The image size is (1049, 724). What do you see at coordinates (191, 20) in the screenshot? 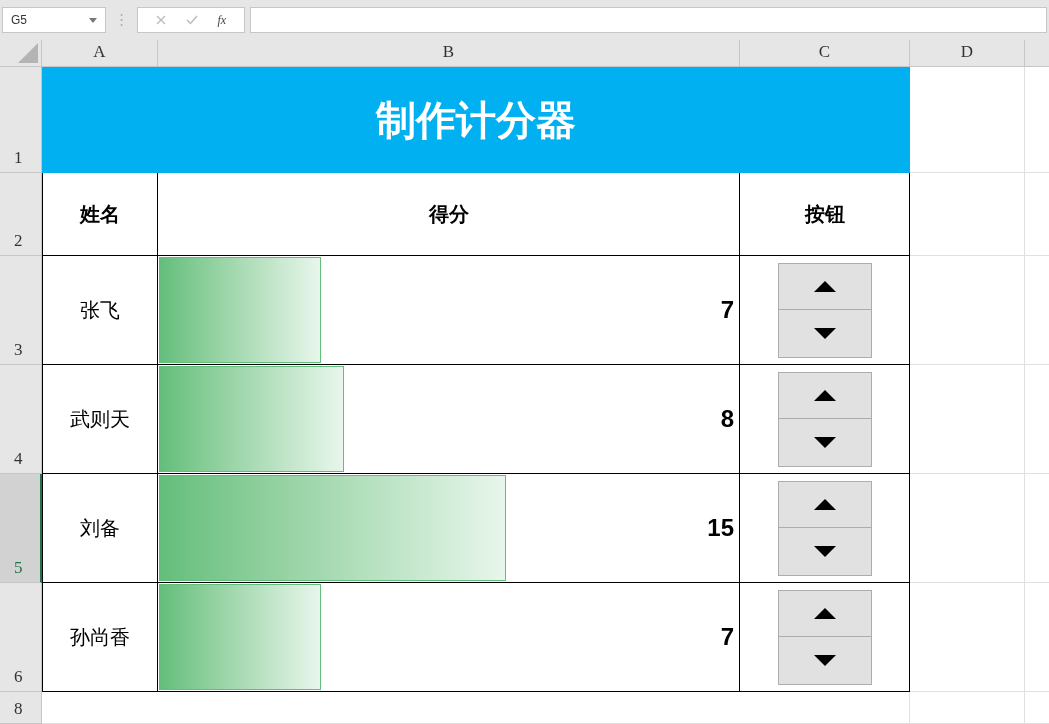
I see `check-icon` at bounding box center [191, 20].